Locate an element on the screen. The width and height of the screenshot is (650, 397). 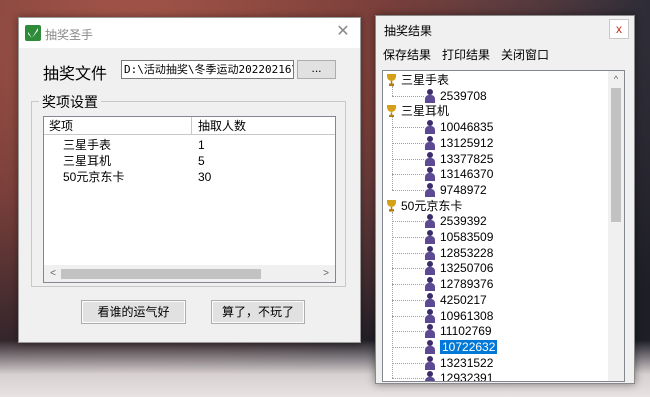
tree-winner-label: 13377825 is located at coordinates (467, 158).